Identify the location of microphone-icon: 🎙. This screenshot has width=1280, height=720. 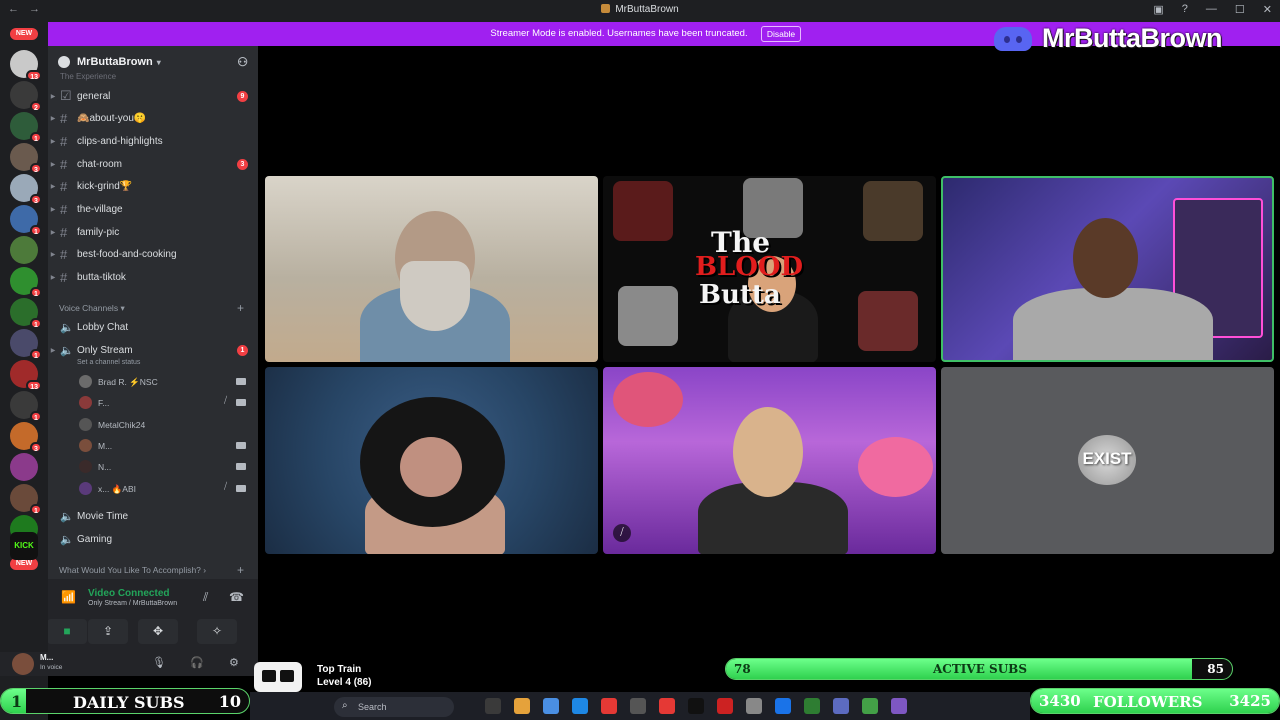
(159, 662).